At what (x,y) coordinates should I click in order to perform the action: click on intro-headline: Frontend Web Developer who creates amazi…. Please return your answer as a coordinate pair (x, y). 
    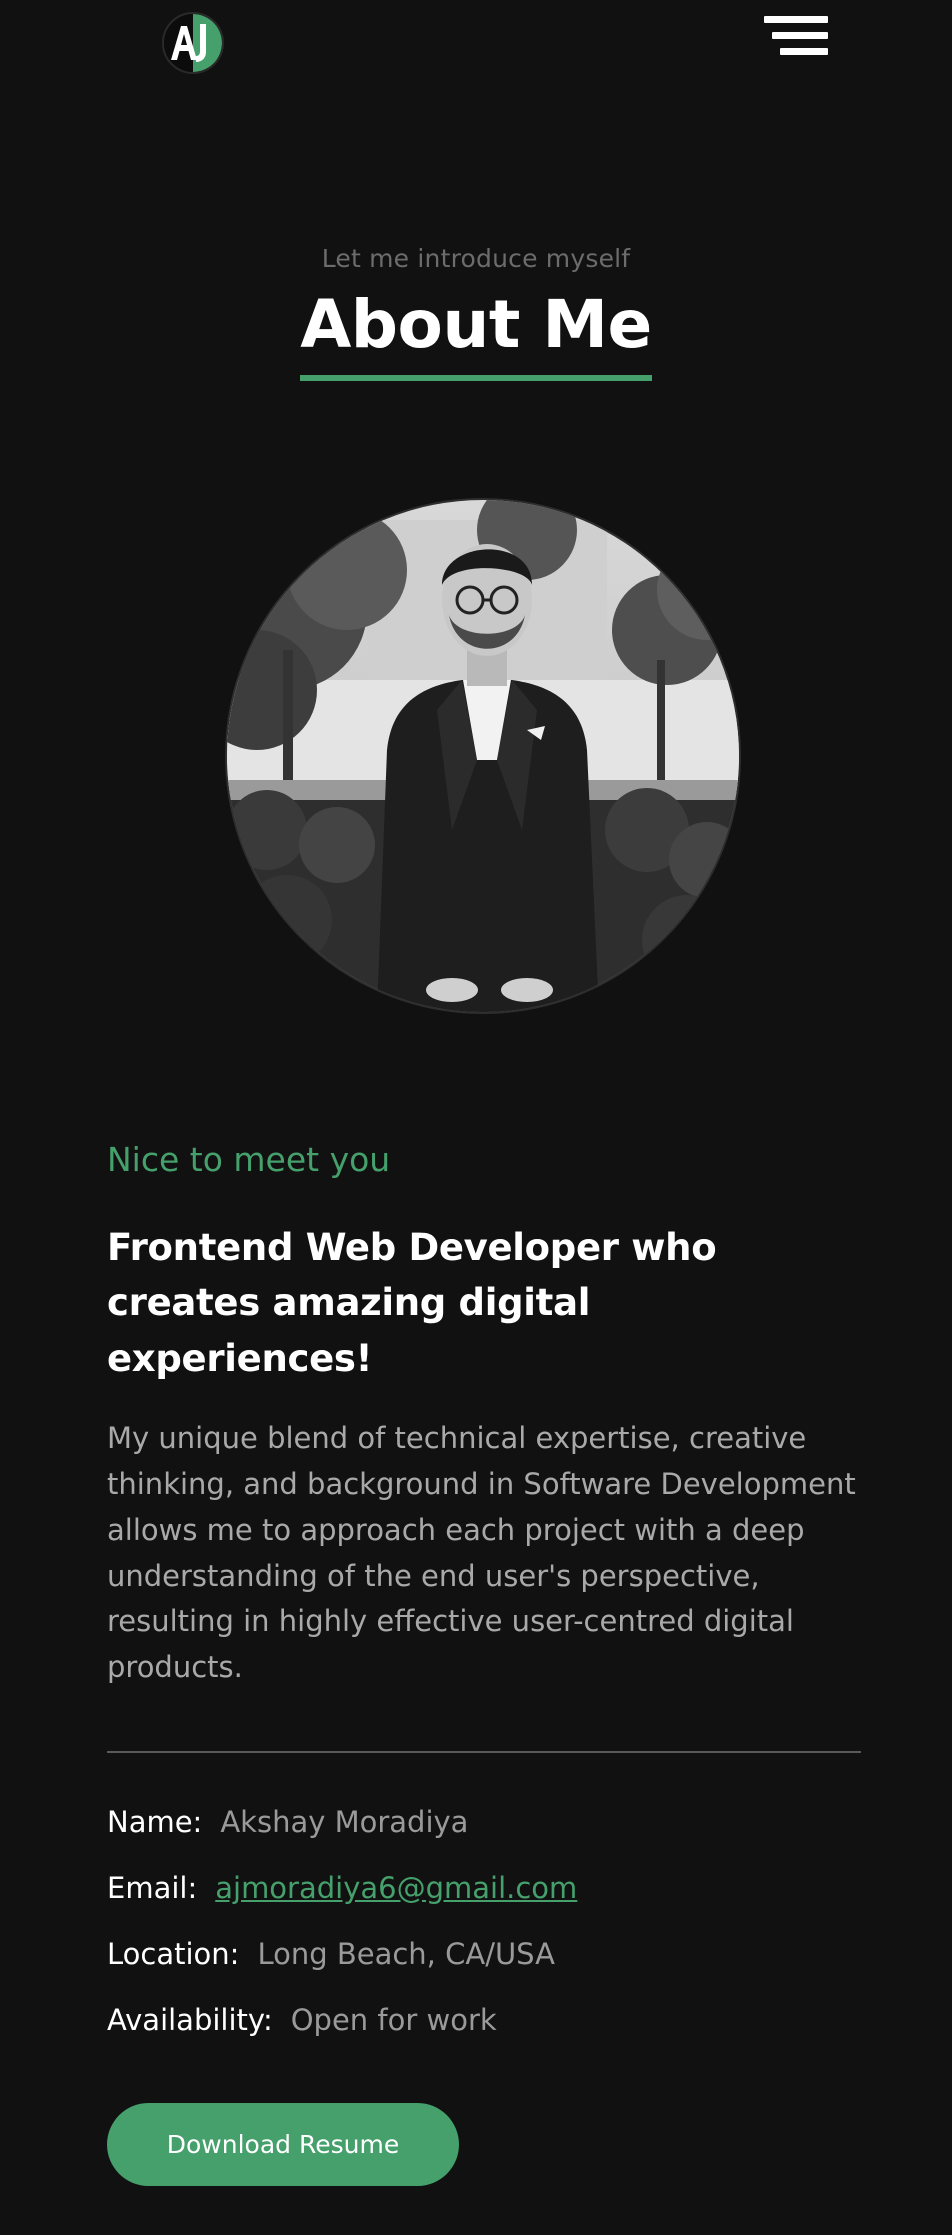
    Looking at the image, I should click on (412, 1302).